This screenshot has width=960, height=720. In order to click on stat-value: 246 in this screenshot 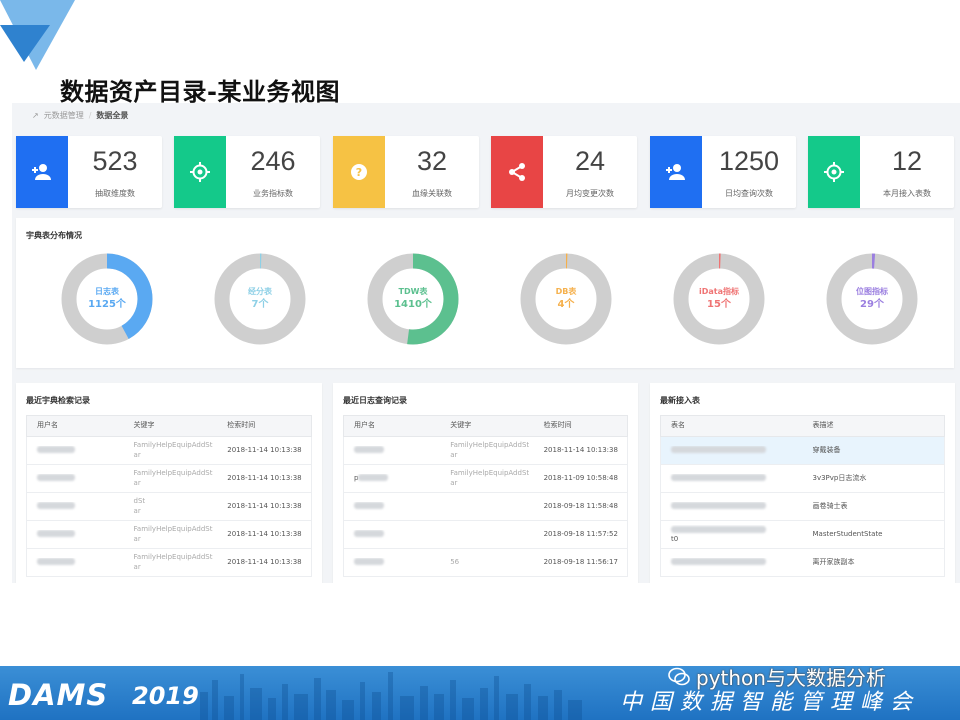, I will do `click(273, 161)`.